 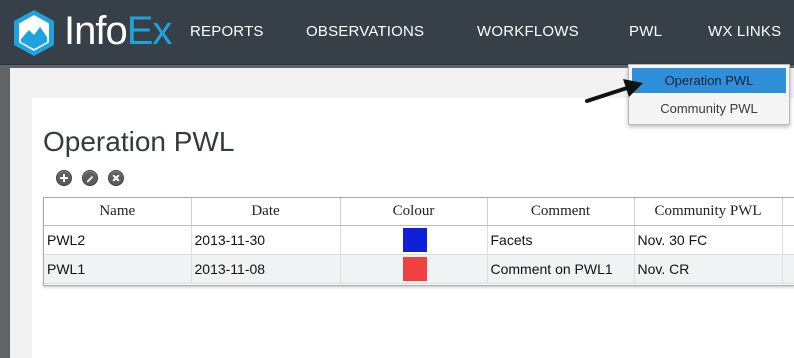 What do you see at coordinates (414, 212) in the screenshot?
I see `column-header-colour: Colour` at bounding box center [414, 212].